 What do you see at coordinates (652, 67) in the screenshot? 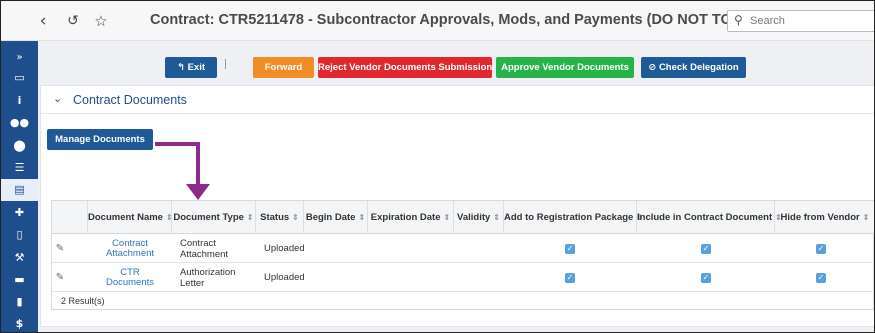
I see `check-circle-icon: ⊘` at bounding box center [652, 67].